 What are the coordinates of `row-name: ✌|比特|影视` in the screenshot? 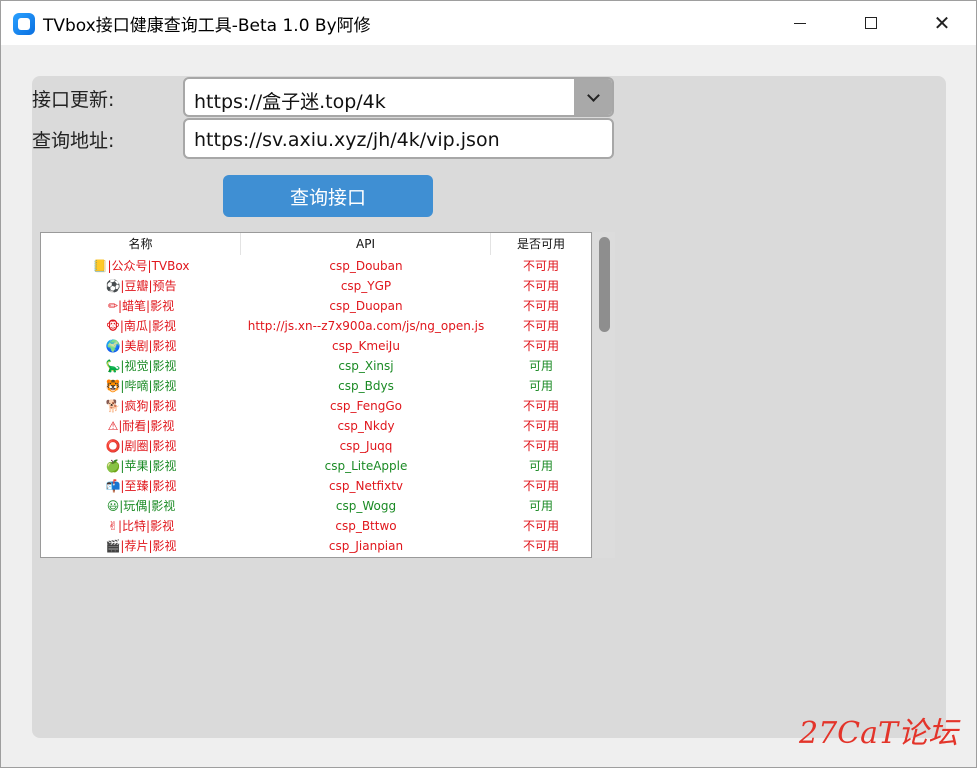 It's located at (141, 526).